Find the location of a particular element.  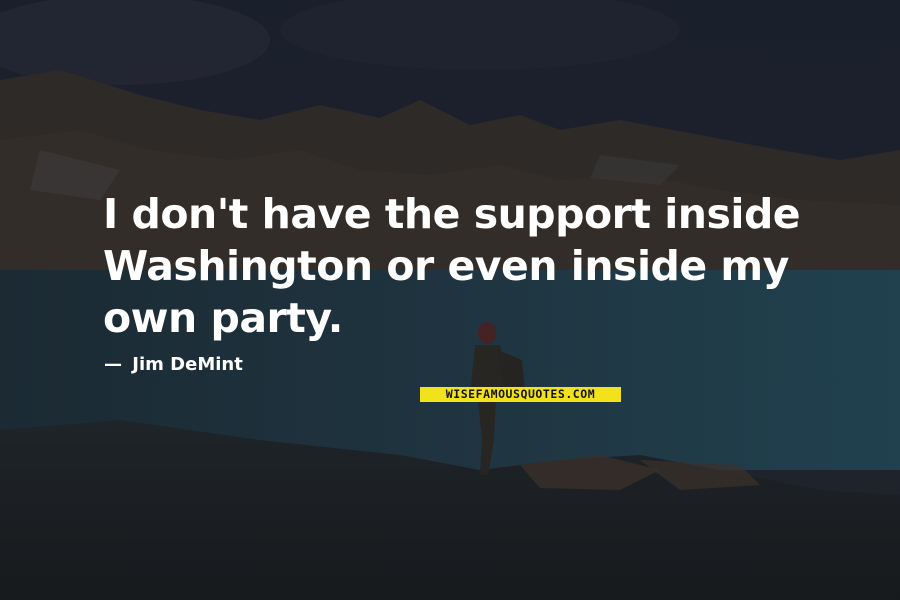

quote-author: — Jim DeMint is located at coordinates (173, 364).